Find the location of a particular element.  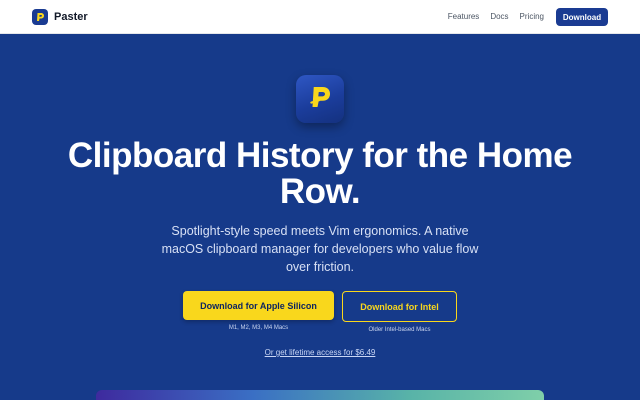

app-icon is located at coordinates (320, 99).